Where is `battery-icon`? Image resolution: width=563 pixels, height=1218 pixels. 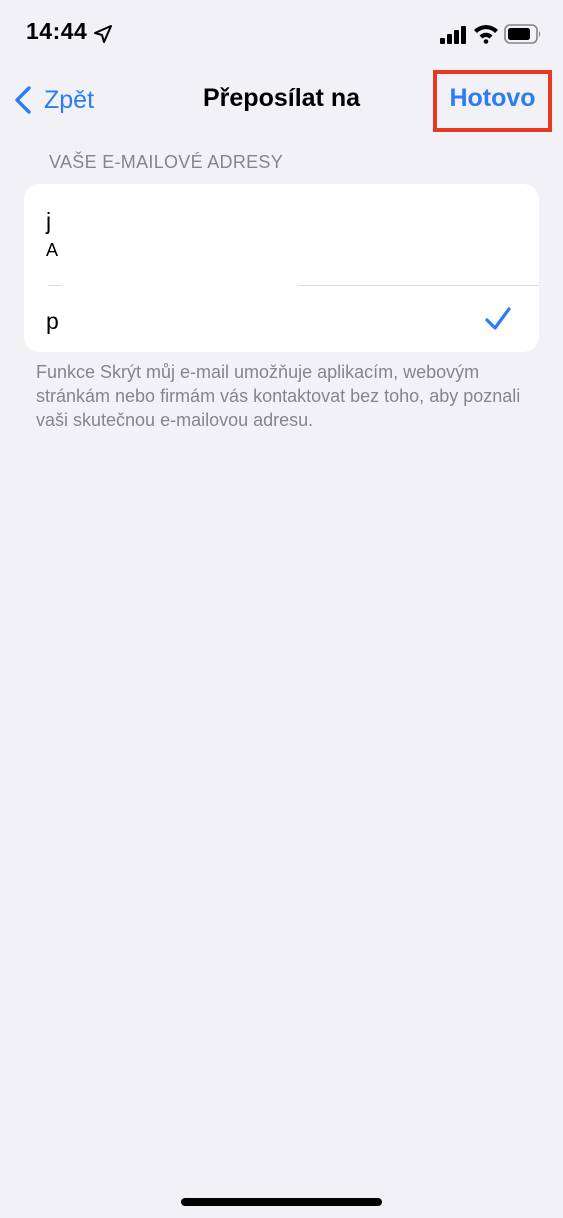 battery-icon is located at coordinates (522, 34).